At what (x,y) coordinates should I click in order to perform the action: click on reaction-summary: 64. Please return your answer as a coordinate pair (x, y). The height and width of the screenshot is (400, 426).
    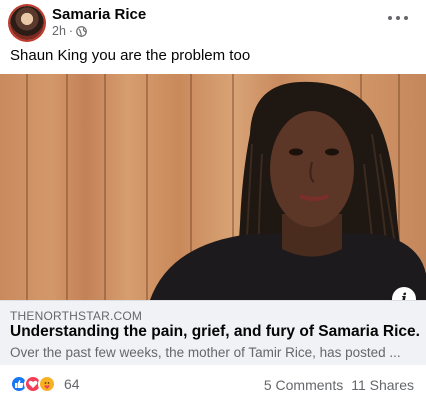
    Looking at the image, I should click on (45, 384).